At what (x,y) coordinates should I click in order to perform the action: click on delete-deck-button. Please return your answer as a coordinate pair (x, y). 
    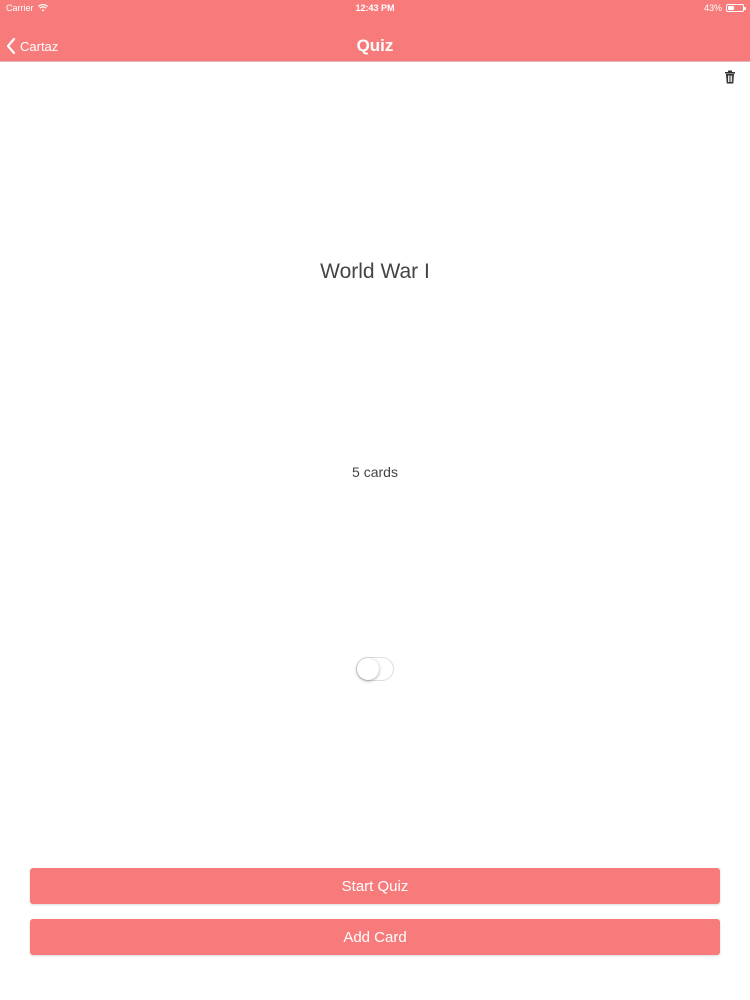
    Looking at the image, I should click on (730, 77).